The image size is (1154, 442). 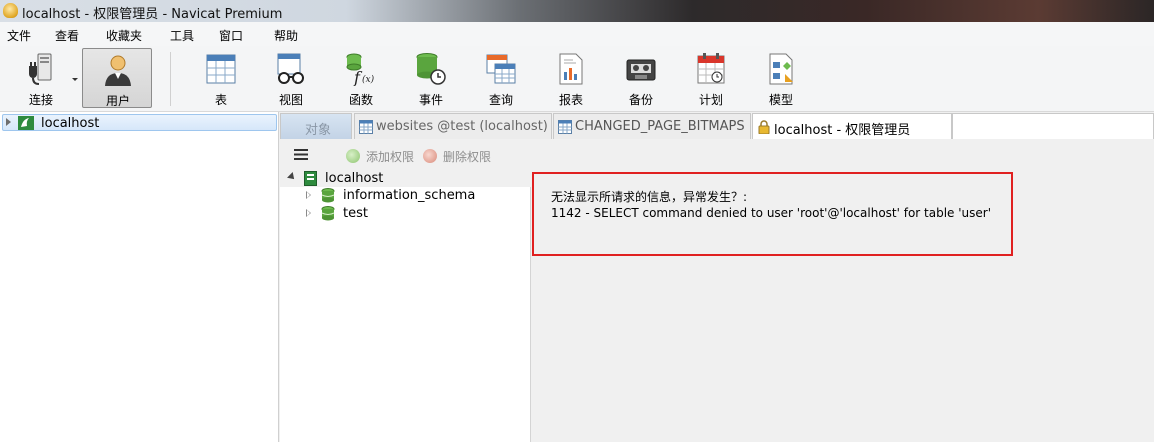 I want to click on mysql-server-icon, so click(x=310, y=178).